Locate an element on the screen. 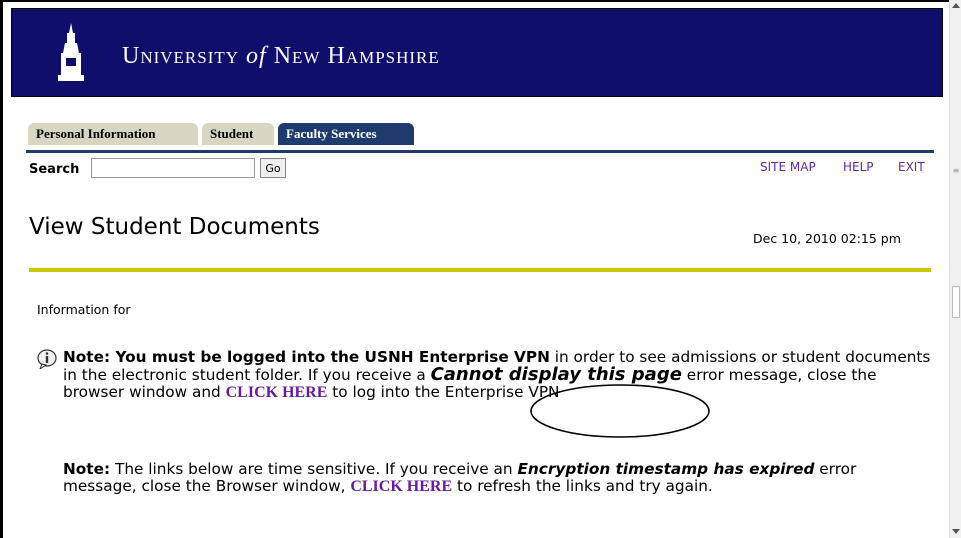 The height and width of the screenshot is (538, 961). info-icon is located at coordinates (47, 359).